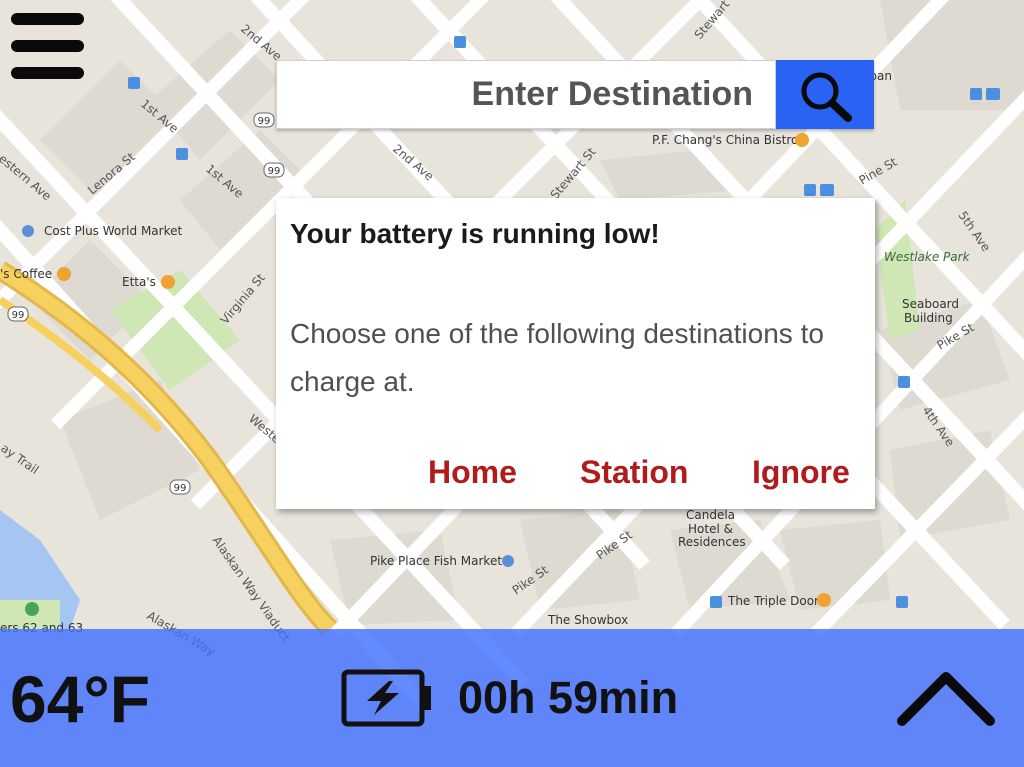 The height and width of the screenshot is (767, 1024). What do you see at coordinates (436, 561) in the screenshot?
I see `svg-text: Pike Place Fish Market` at bounding box center [436, 561].